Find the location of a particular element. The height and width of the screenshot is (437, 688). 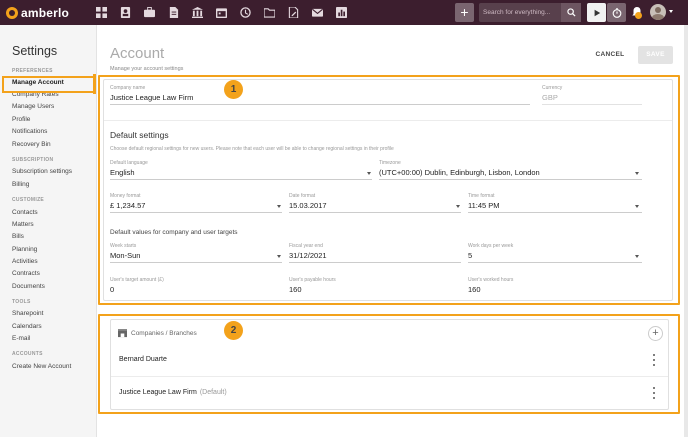

notification-badge is located at coordinates (638, 15).